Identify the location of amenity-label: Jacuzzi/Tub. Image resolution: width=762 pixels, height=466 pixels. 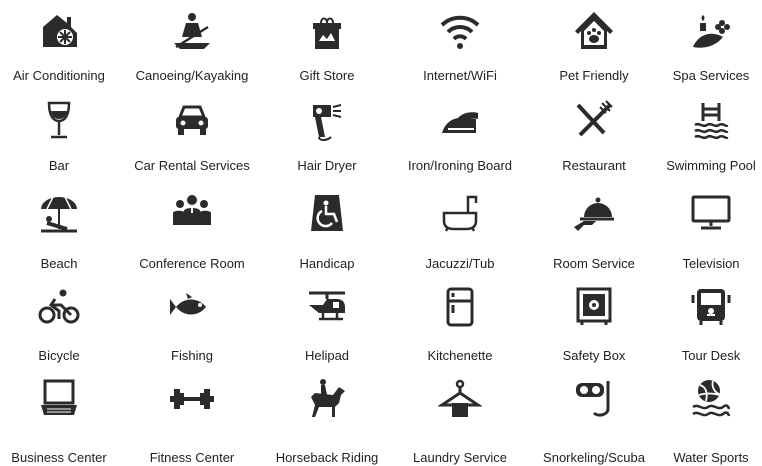
(460, 263).